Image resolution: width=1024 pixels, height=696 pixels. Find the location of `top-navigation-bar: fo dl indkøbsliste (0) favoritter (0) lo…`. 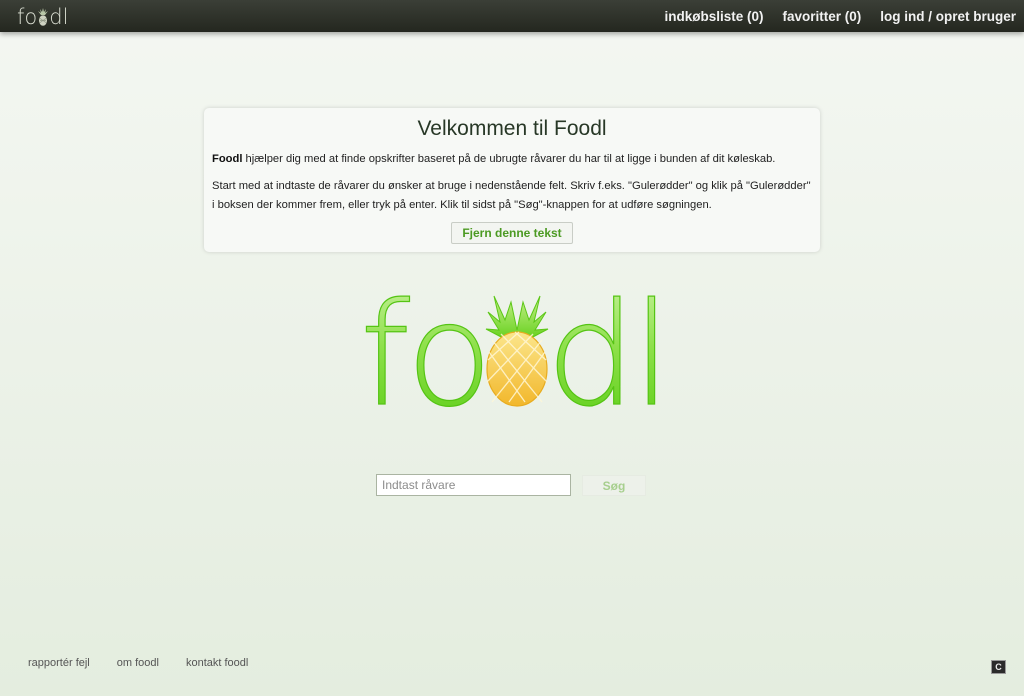

top-navigation-bar: fo dl indkøbsliste (0) favoritter (0) lo… is located at coordinates (512, 16).